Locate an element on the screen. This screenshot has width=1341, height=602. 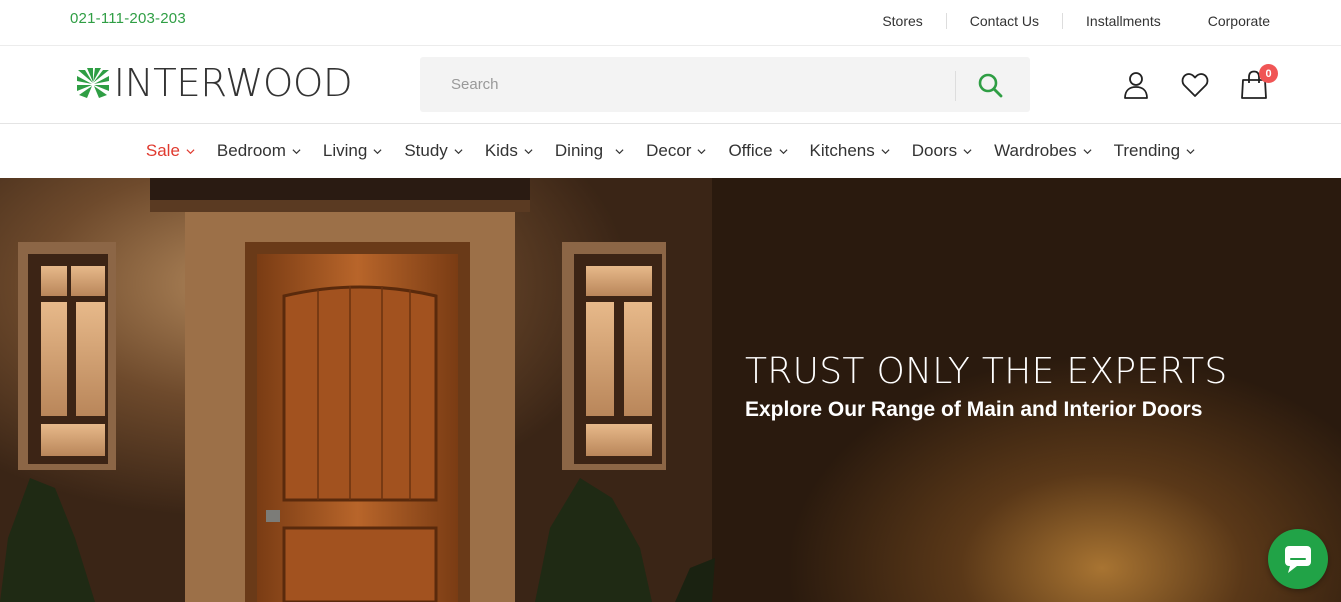
account-button is located at coordinates (1136, 85).